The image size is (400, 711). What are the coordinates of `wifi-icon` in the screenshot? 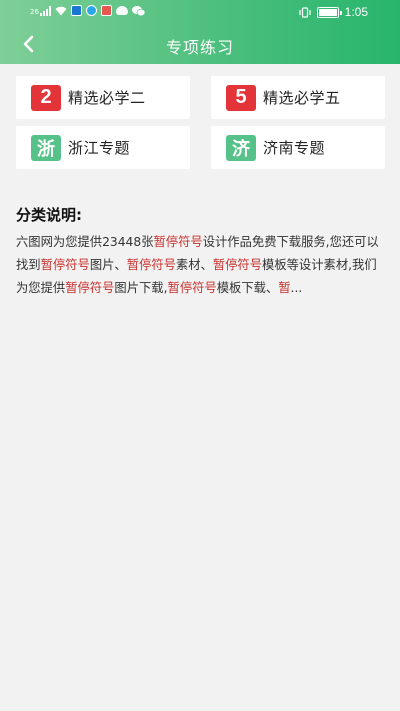 It's located at (61, 10).